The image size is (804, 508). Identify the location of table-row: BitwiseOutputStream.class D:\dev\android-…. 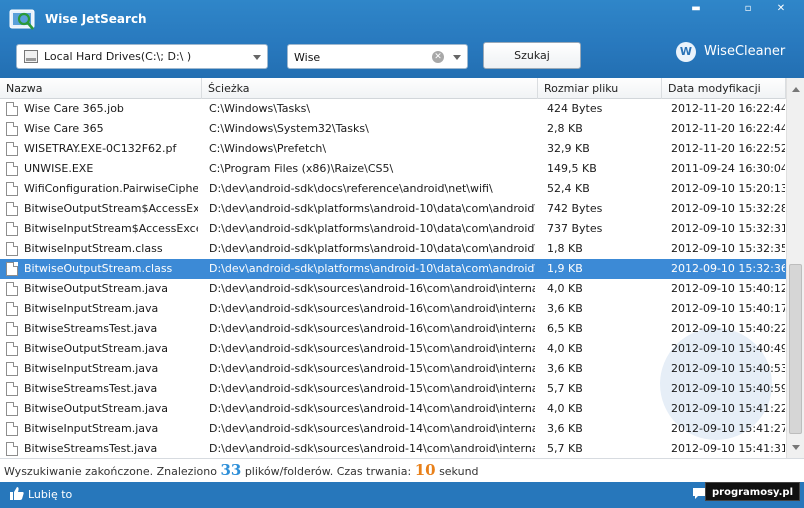
(393, 269).